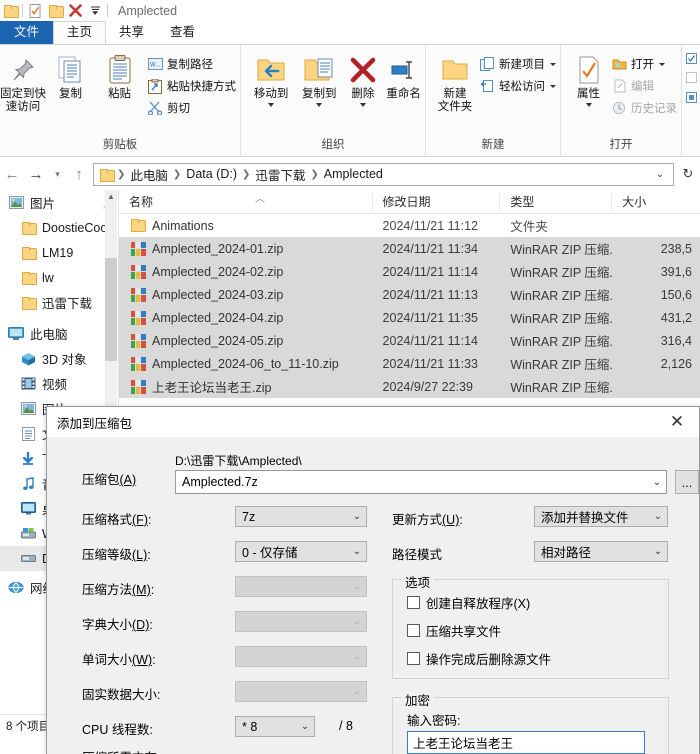 This screenshot has width=700, height=754. Describe the element at coordinates (271, 78) in the screenshot. I see `move-to-button: 移动到` at that location.